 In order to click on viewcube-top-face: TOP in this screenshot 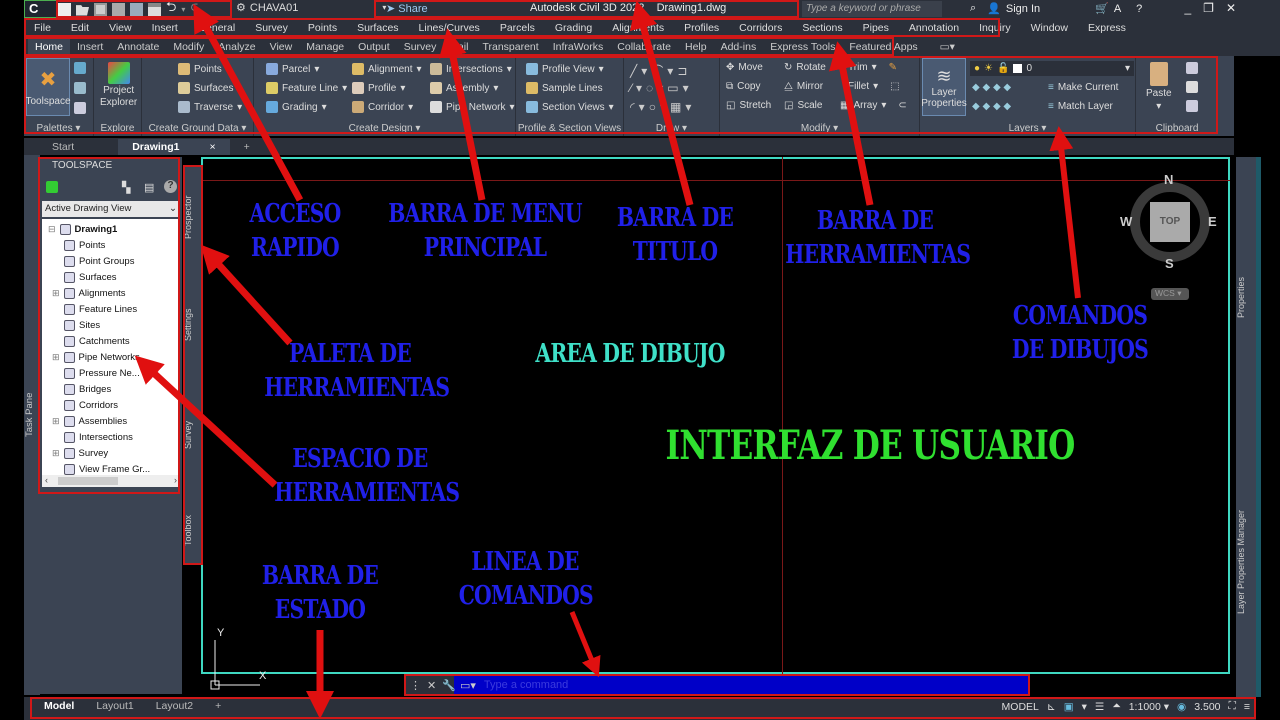, I will do `click(1170, 222)`.